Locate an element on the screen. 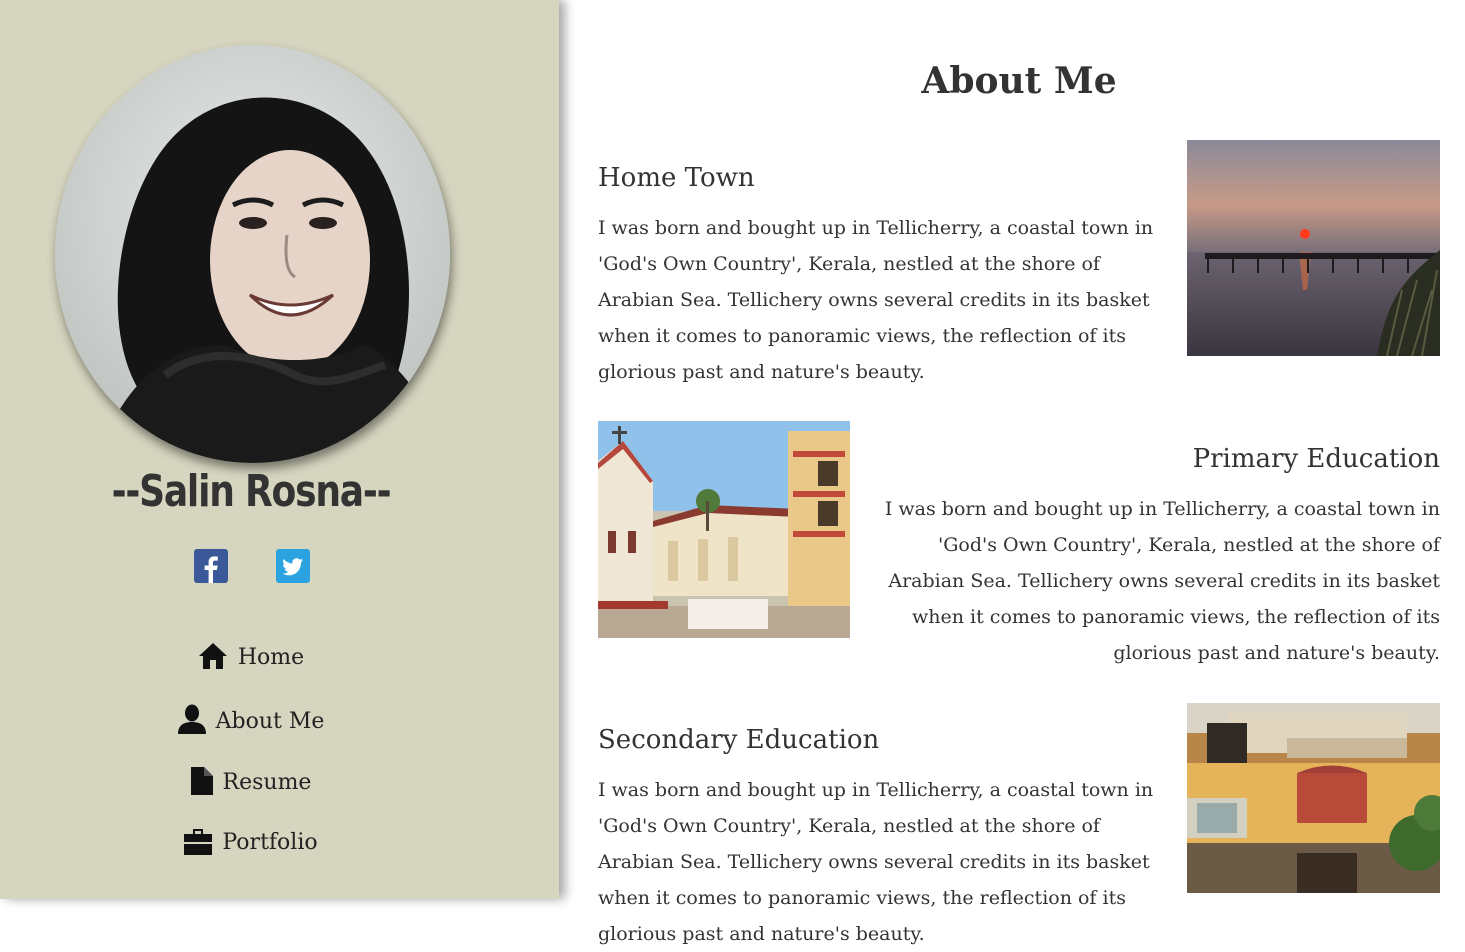  file-icon is located at coordinates (201, 781).